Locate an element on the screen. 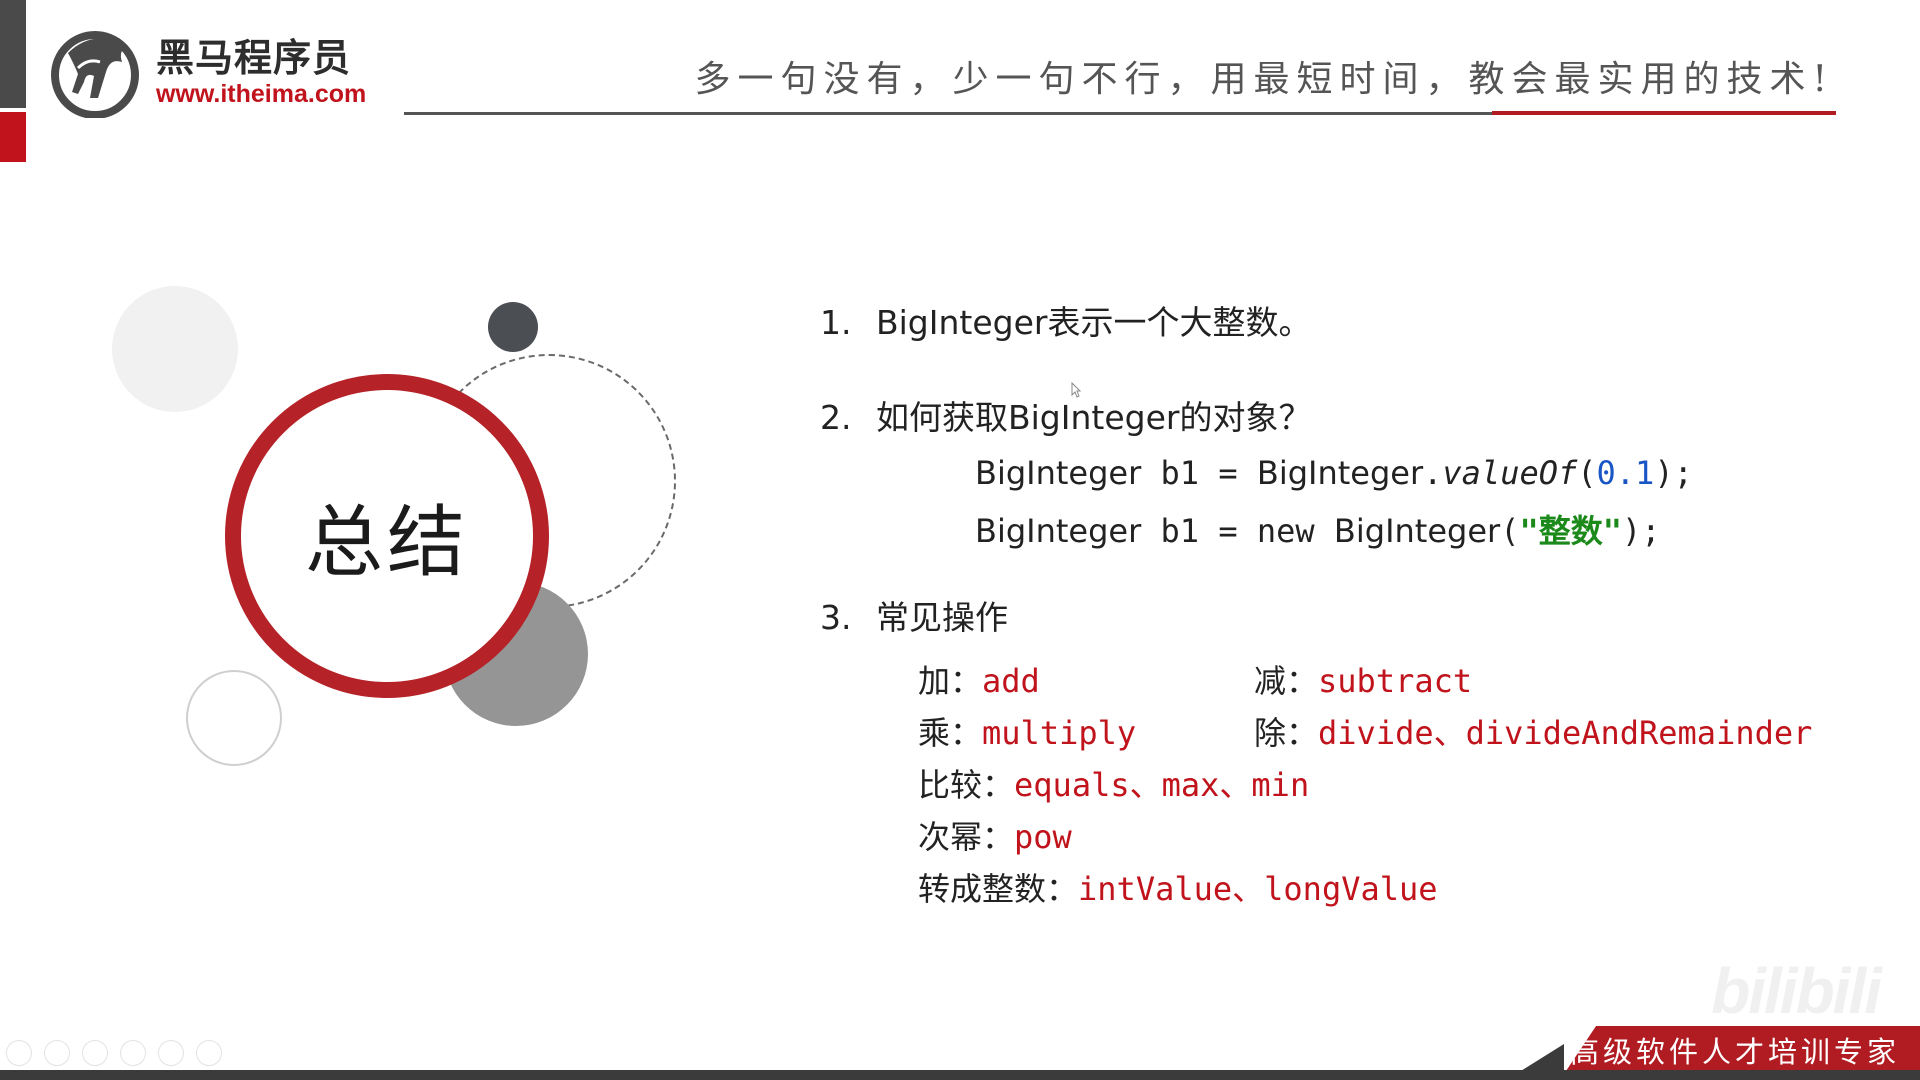  decor-circle-light is located at coordinates (175, 349).